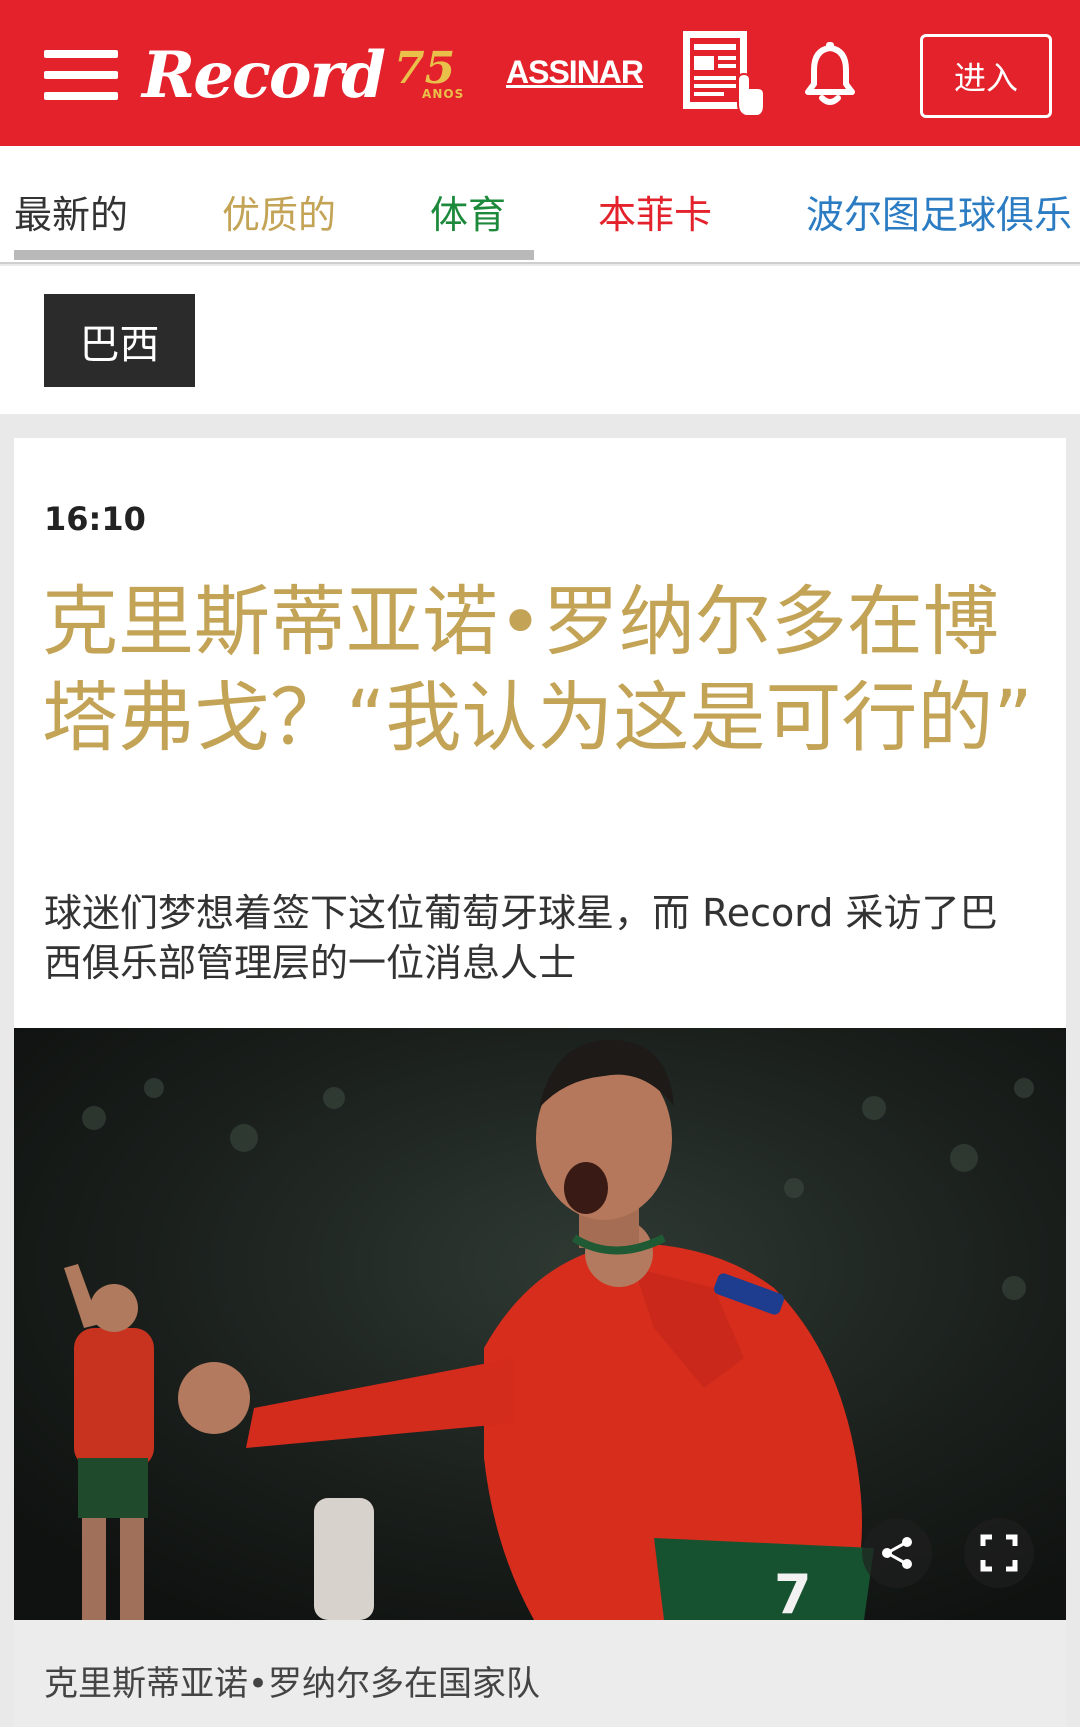 The image size is (1080, 1727). What do you see at coordinates (939, 211) in the screenshot?
I see `tab-porto: 波尔图足球俱乐` at bounding box center [939, 211].